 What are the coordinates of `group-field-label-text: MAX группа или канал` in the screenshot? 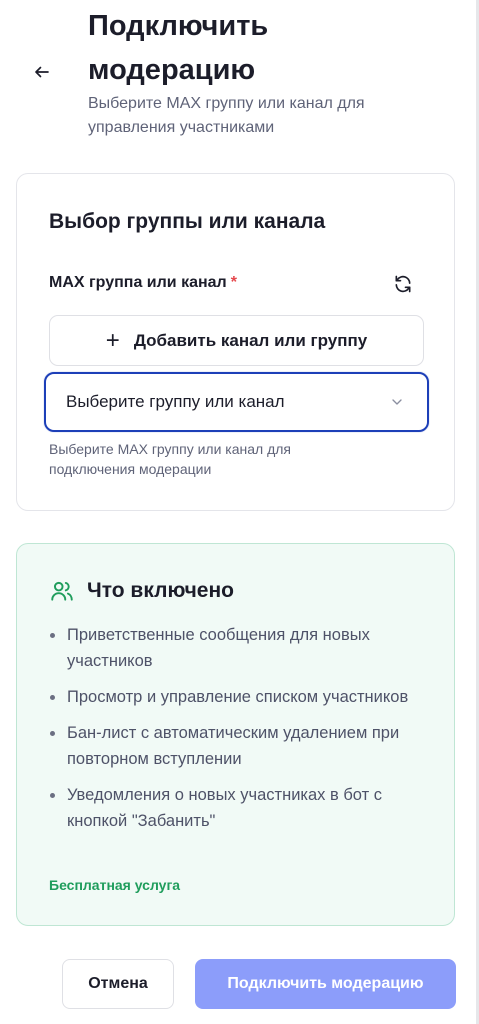 It's located at (138, 282).